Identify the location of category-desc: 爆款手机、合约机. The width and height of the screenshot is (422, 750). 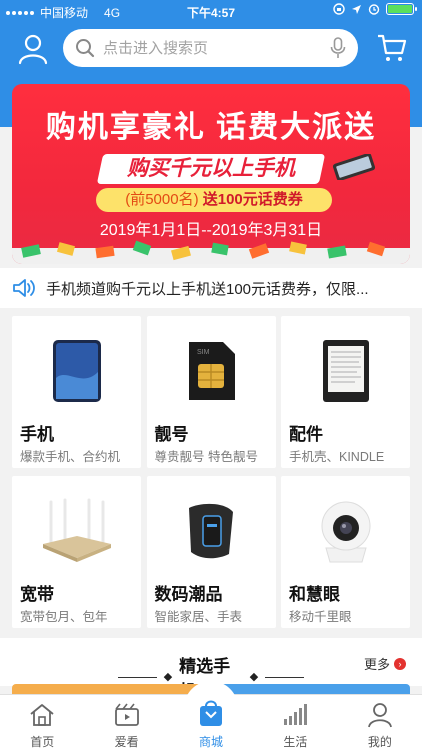
(70, 457).